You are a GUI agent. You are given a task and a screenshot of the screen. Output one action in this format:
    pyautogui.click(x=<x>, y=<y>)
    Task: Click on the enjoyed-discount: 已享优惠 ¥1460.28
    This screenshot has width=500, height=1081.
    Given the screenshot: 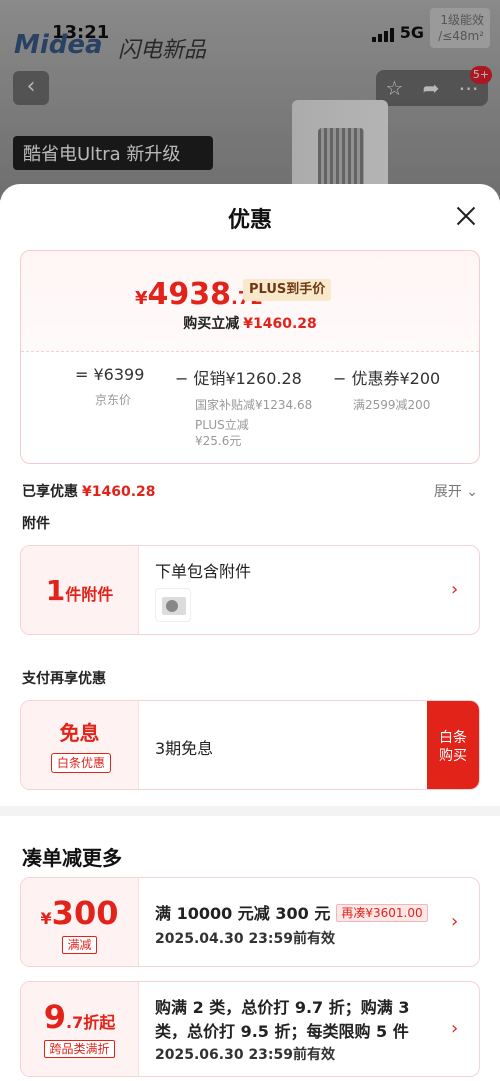 What is the action you would take?
    pyautogui.click(x=89, y=492)
    